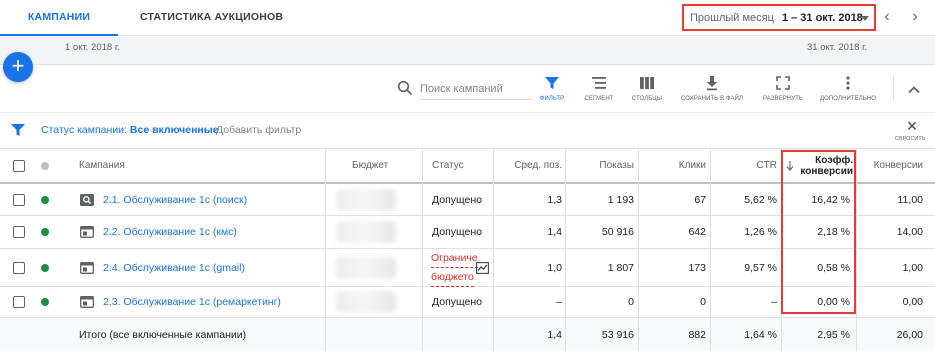 This screenshot has width=935, height=351. Describe the element at coordinates (163, 334) in the screenshot. I see `total-row-label: Итого (все включенные кампании)` at that location.